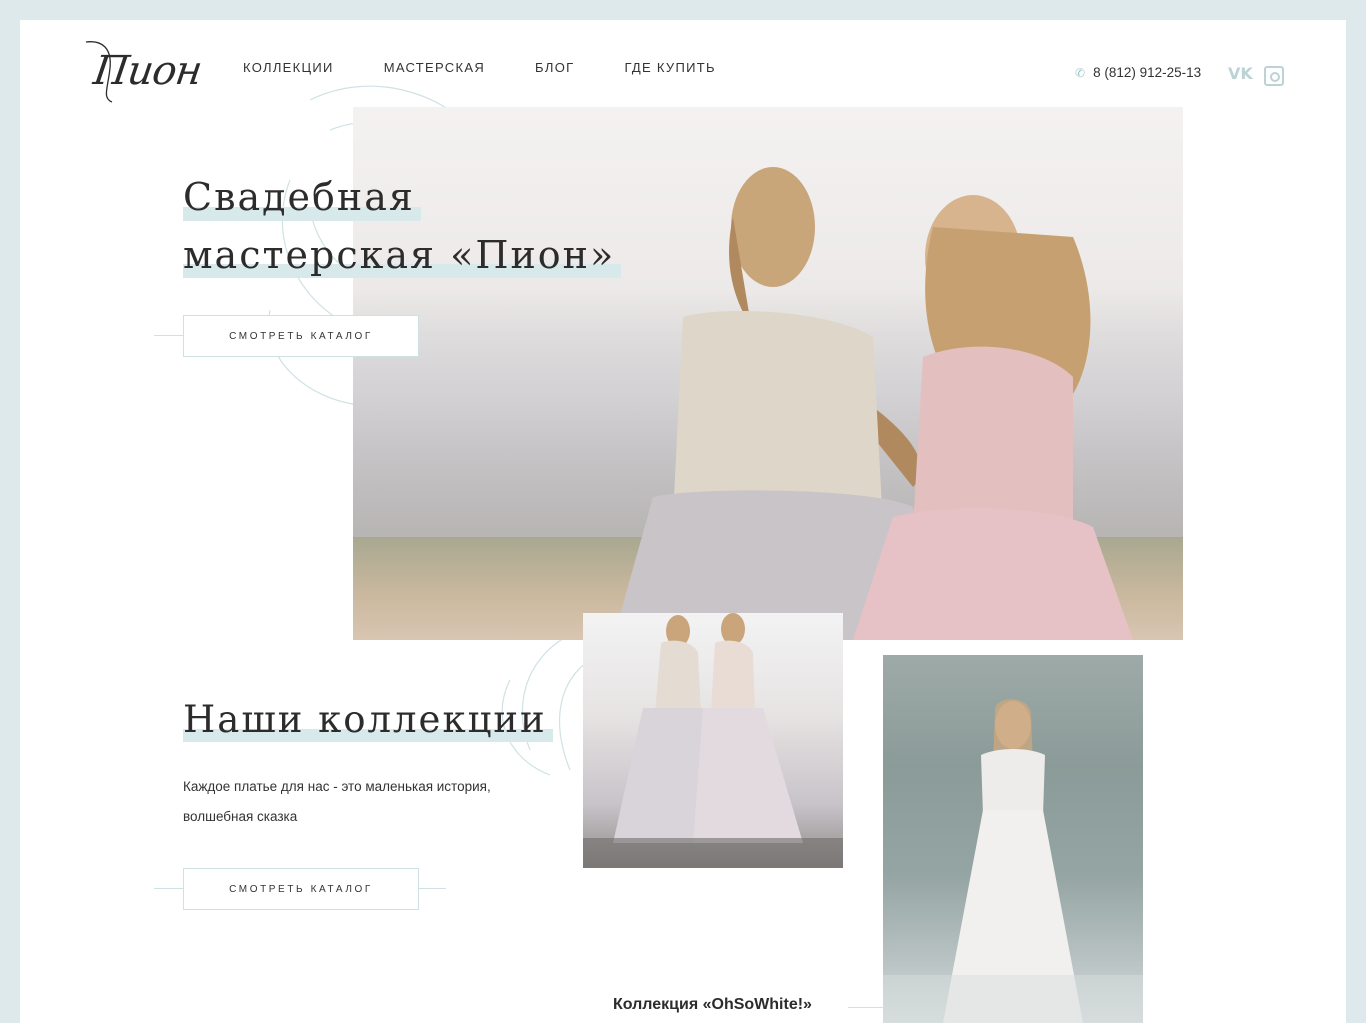  I want to click on collections-description-line-2: волшебная сказка, so click(240, 816).